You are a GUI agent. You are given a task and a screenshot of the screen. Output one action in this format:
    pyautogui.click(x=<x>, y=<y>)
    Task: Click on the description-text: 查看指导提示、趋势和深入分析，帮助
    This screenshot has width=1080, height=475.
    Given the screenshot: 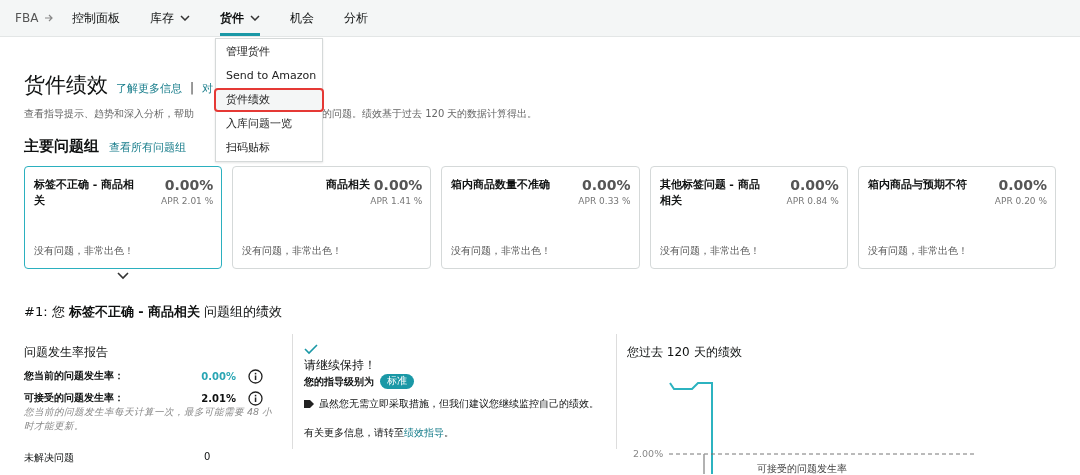 What is the action you would take?
    pyautogui.click(x=109, y=114)
    